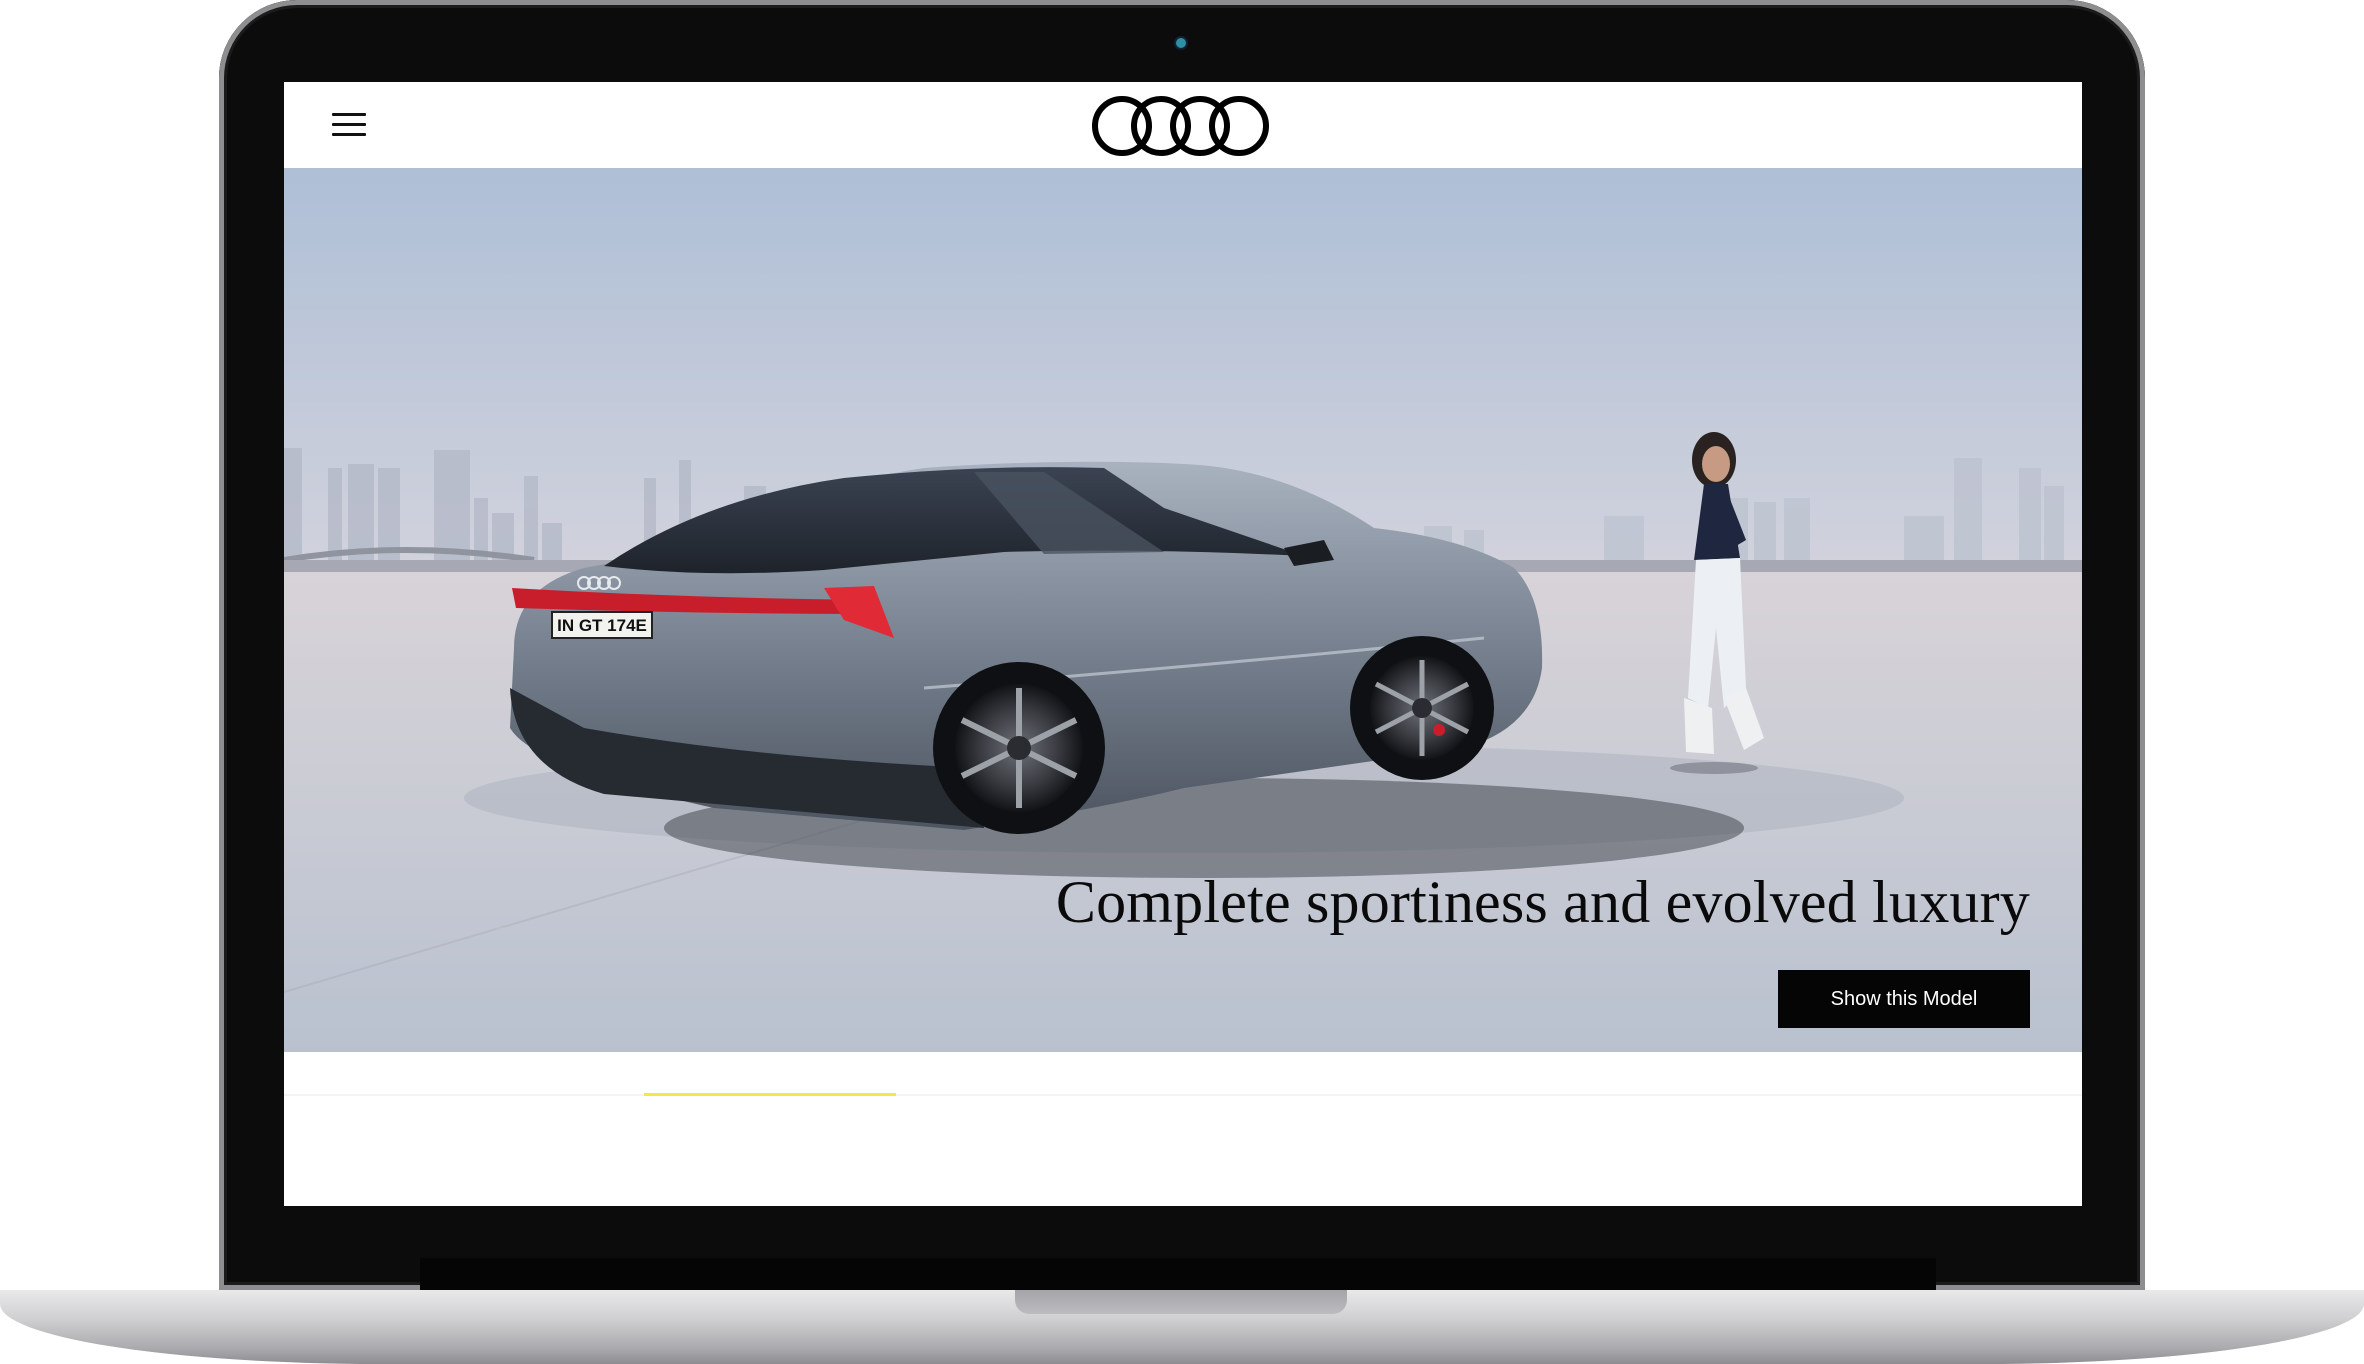 The image size is (2364, 1364). Describe the element at coordinates (1183, 1095) in the screenshot. I see `slider-progress-track` at that location.